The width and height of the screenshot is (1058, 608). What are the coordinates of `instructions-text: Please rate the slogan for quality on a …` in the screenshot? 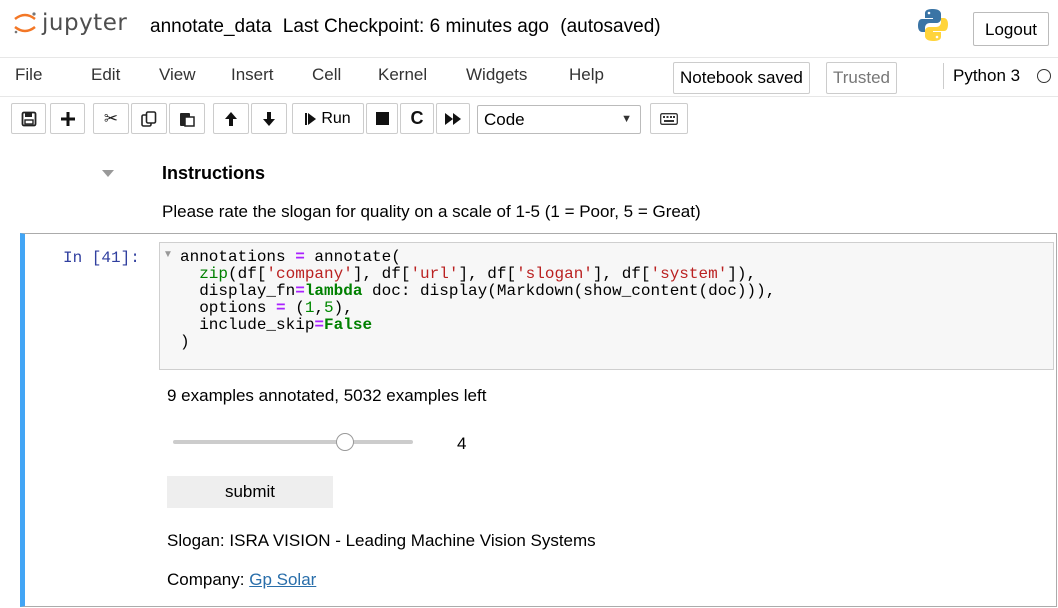 It's located at (431, 211).